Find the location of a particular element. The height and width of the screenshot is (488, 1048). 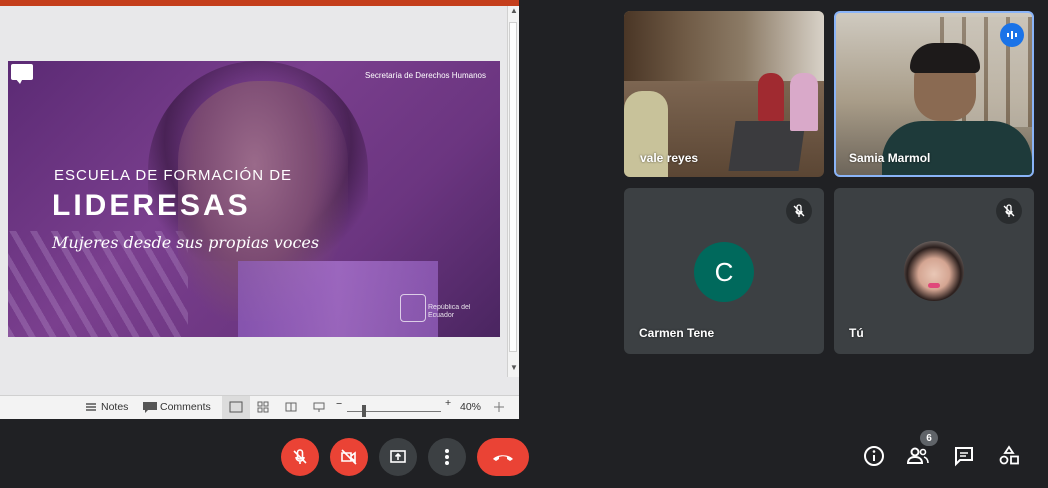

scroll-thumb is located at coordinates (513, 187).